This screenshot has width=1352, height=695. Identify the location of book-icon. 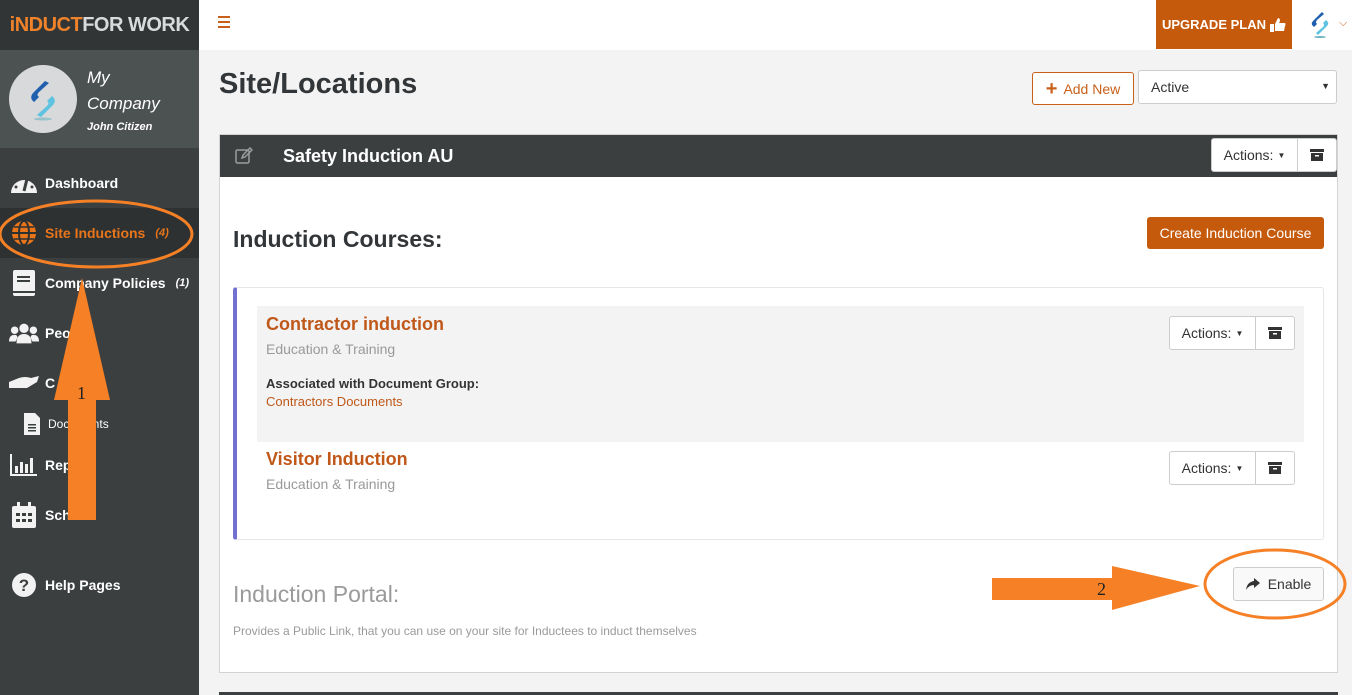
(24, 283).